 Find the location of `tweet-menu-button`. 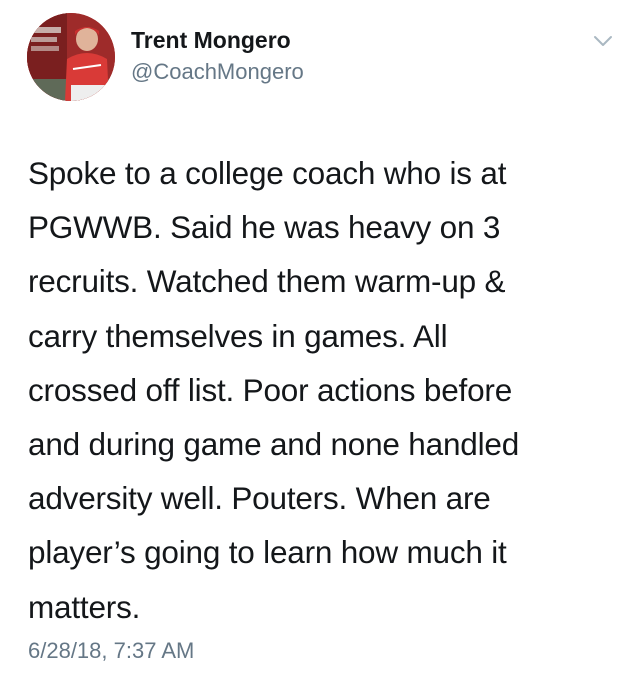

tweet-menu-button is located at coordinates (603, 41).